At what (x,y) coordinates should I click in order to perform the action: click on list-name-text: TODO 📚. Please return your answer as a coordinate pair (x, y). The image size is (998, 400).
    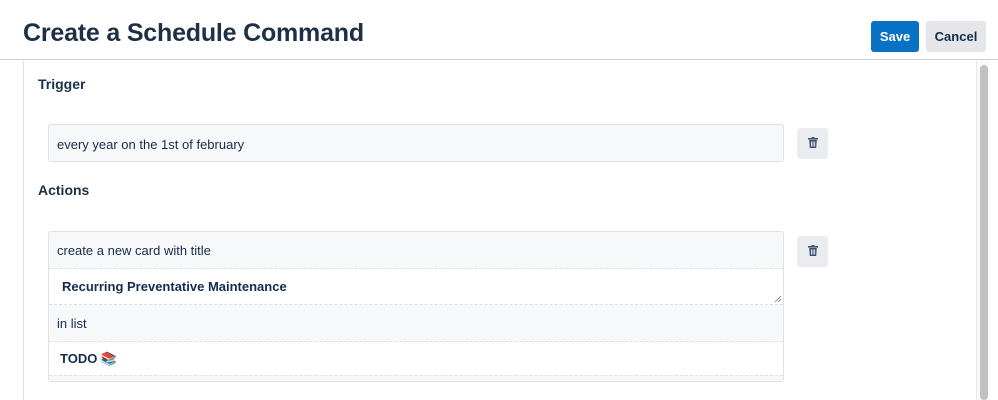
    Looking at the image, I should click on (89, 358).